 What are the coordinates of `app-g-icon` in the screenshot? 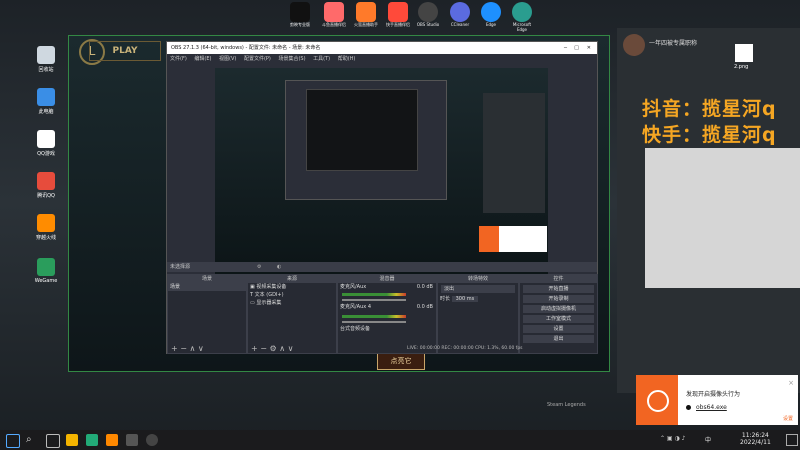 It's located at (92, 440).